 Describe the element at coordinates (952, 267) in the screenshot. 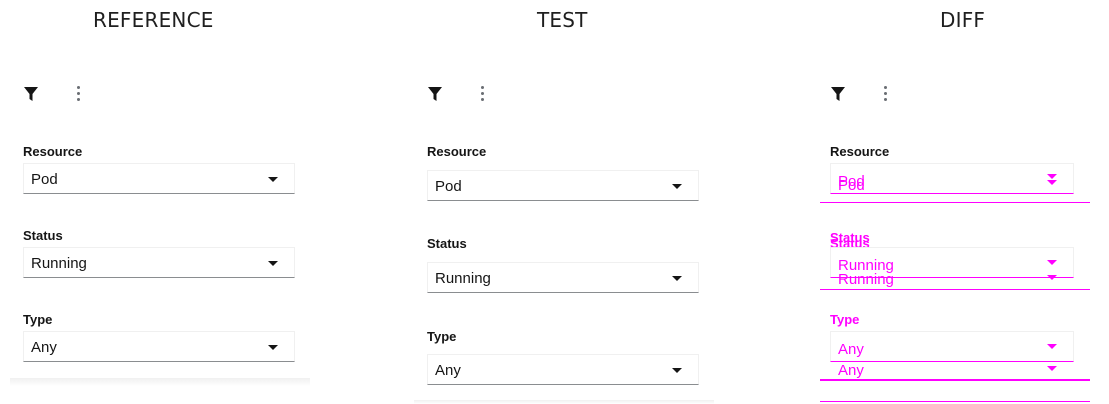

I see `status-select: Running Running` at that location.